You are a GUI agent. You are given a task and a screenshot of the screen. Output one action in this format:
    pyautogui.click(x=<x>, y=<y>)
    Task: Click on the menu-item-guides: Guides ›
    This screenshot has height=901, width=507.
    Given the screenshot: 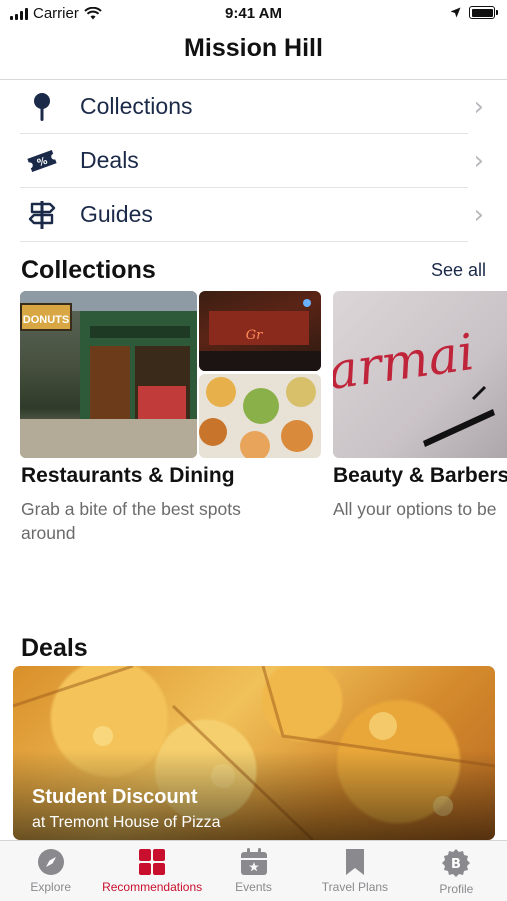 What is the action you would take?
    pyautogui.click(x=252, y=215)
    